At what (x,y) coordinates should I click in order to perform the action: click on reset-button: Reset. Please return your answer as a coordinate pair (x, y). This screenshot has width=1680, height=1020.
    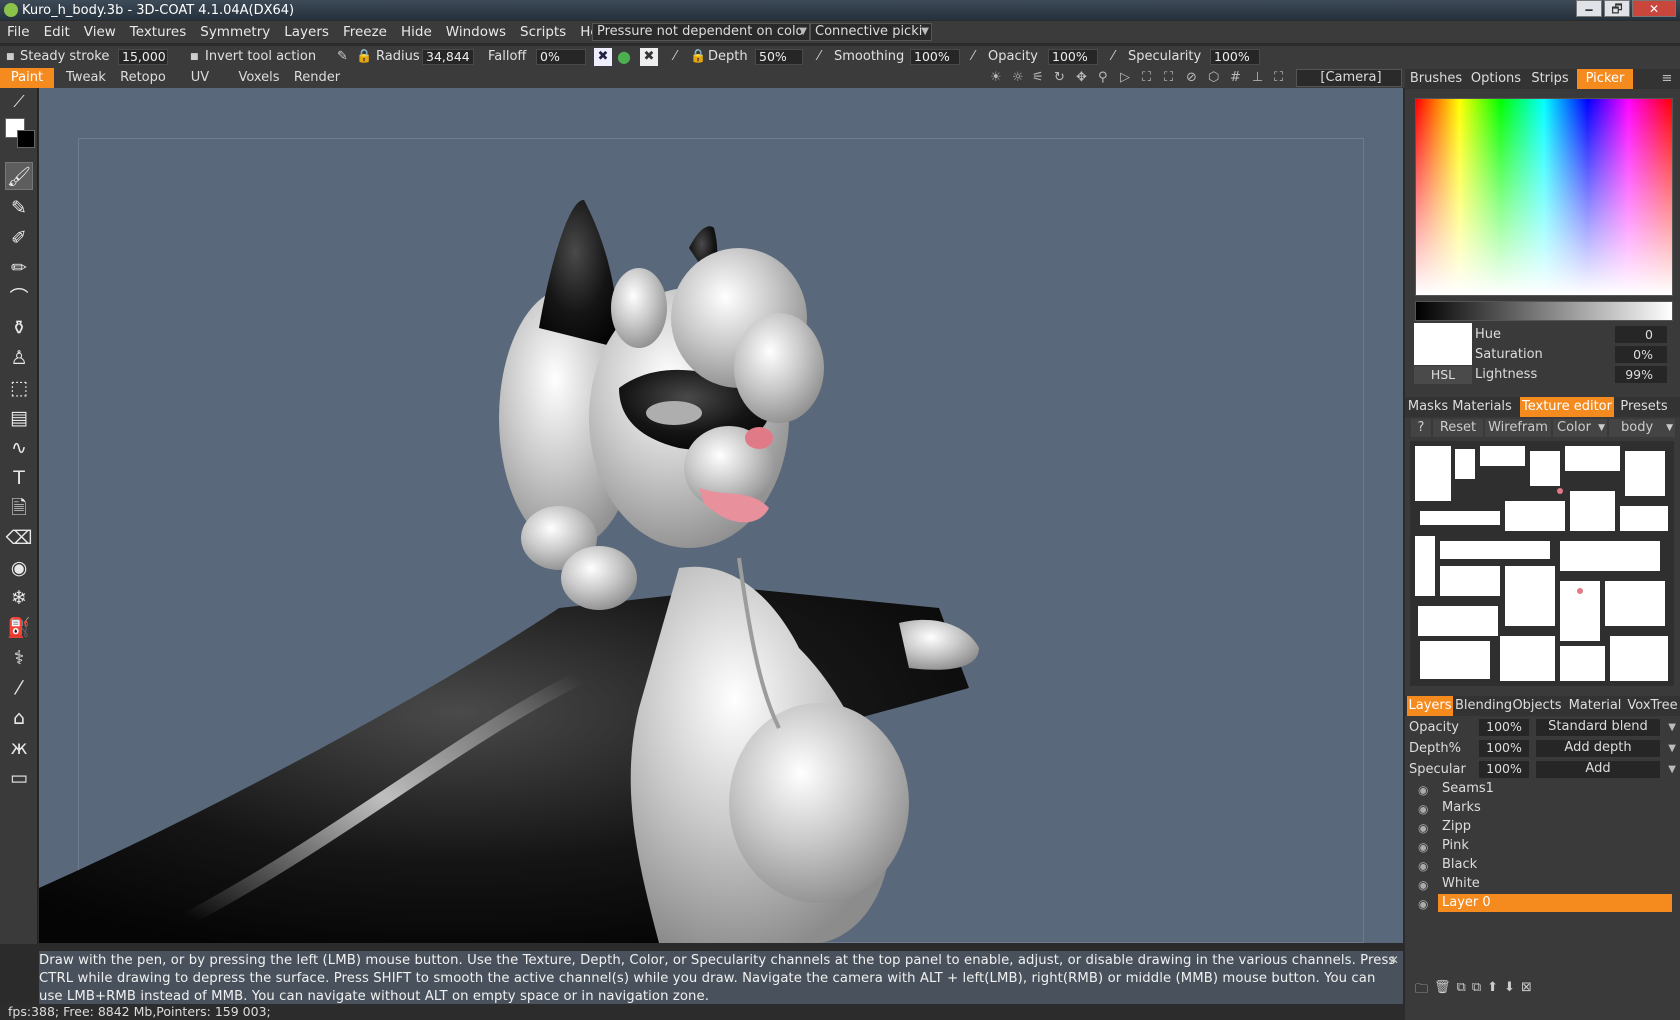
    Looking at the image, I should click on (1458, 428).